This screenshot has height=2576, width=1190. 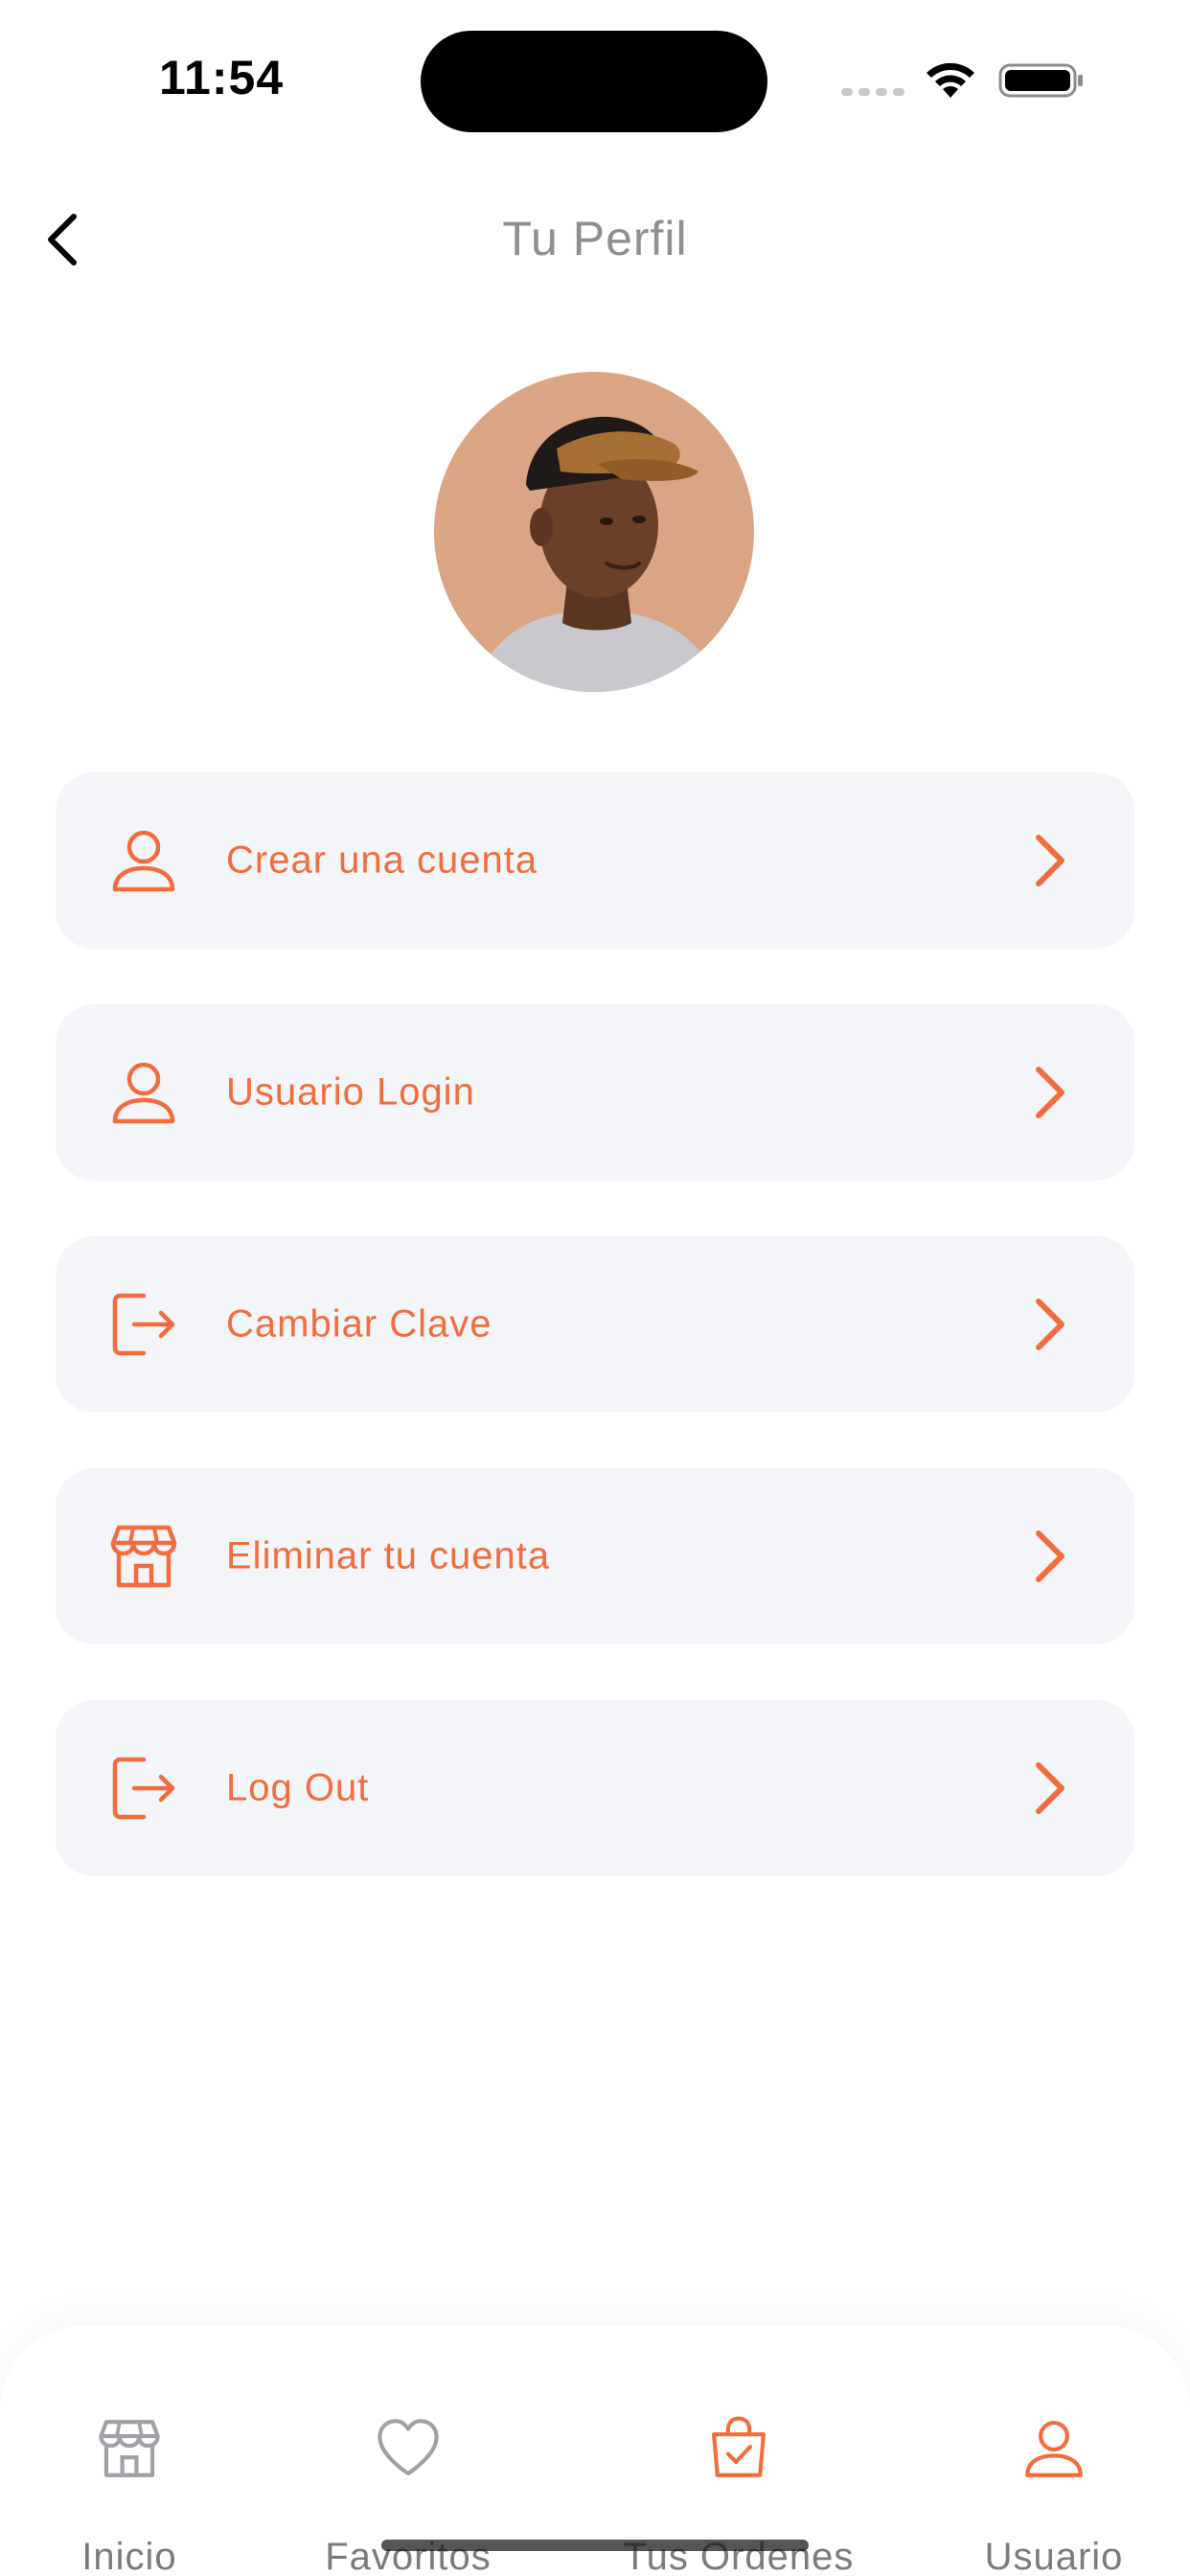 What do you see at coordinates (595, 1788) in the screenshot?
I see `menu-item-log-out: Log Out` at bounding box center [595, 1788].